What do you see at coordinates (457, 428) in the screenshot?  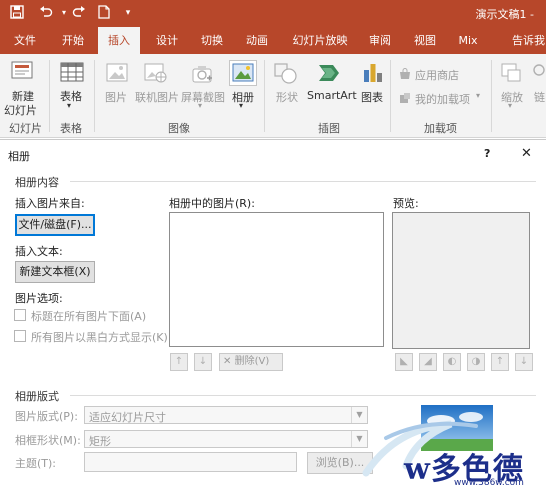 I see `layout-preview-image` at bounding box center [457, 428].